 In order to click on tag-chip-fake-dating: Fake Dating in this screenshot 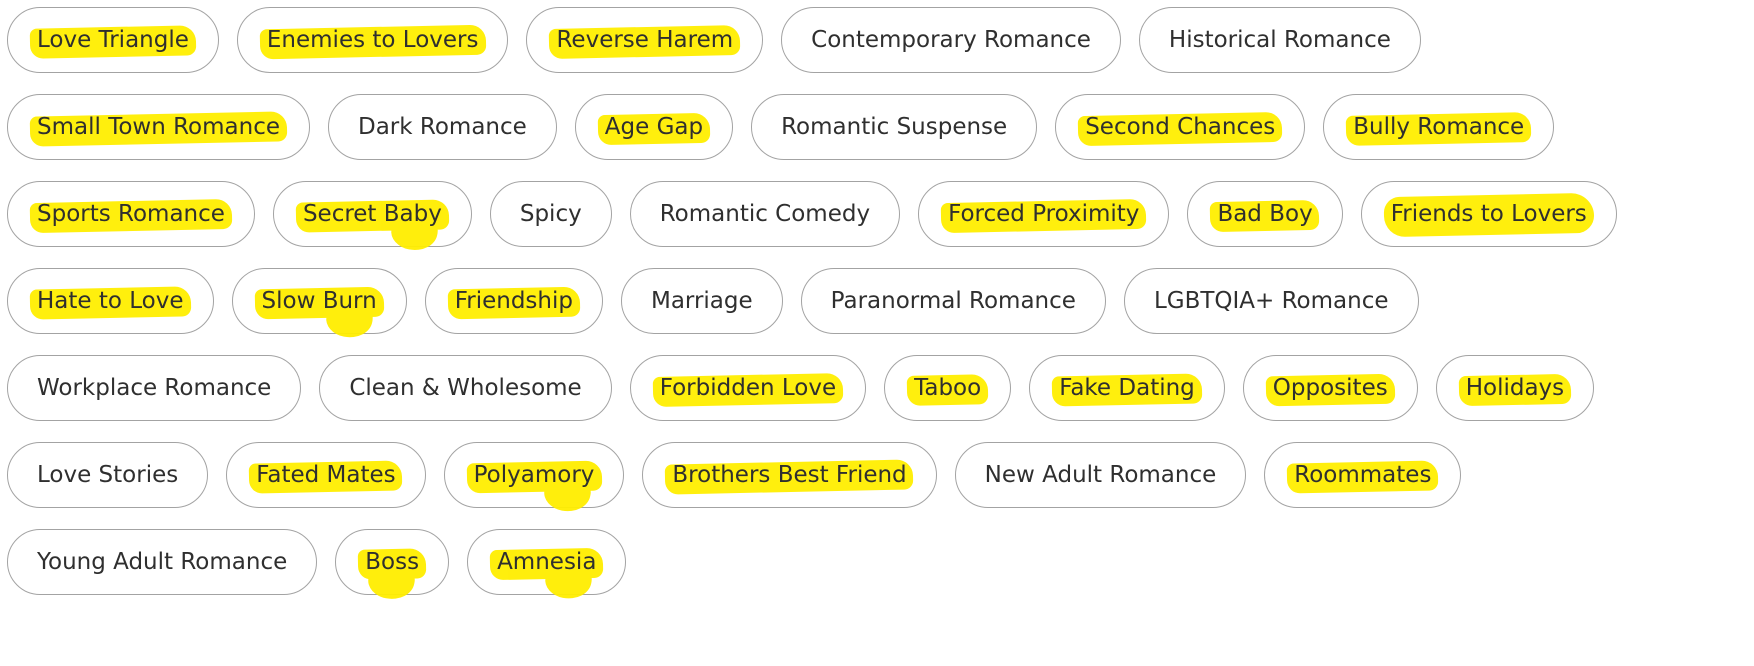, I will do `click(1127, 388)`.